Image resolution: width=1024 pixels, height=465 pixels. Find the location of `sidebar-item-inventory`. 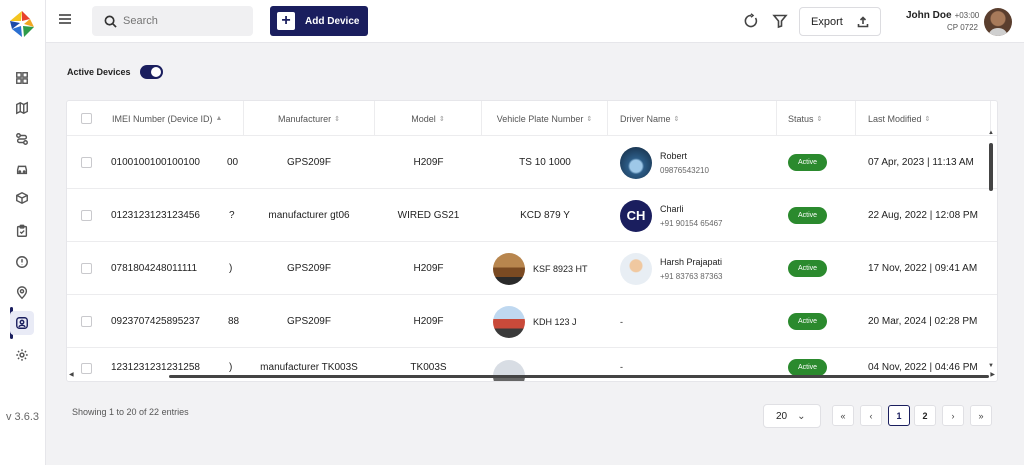

sidebar-item-inventory is located at coordinates (22, 198).